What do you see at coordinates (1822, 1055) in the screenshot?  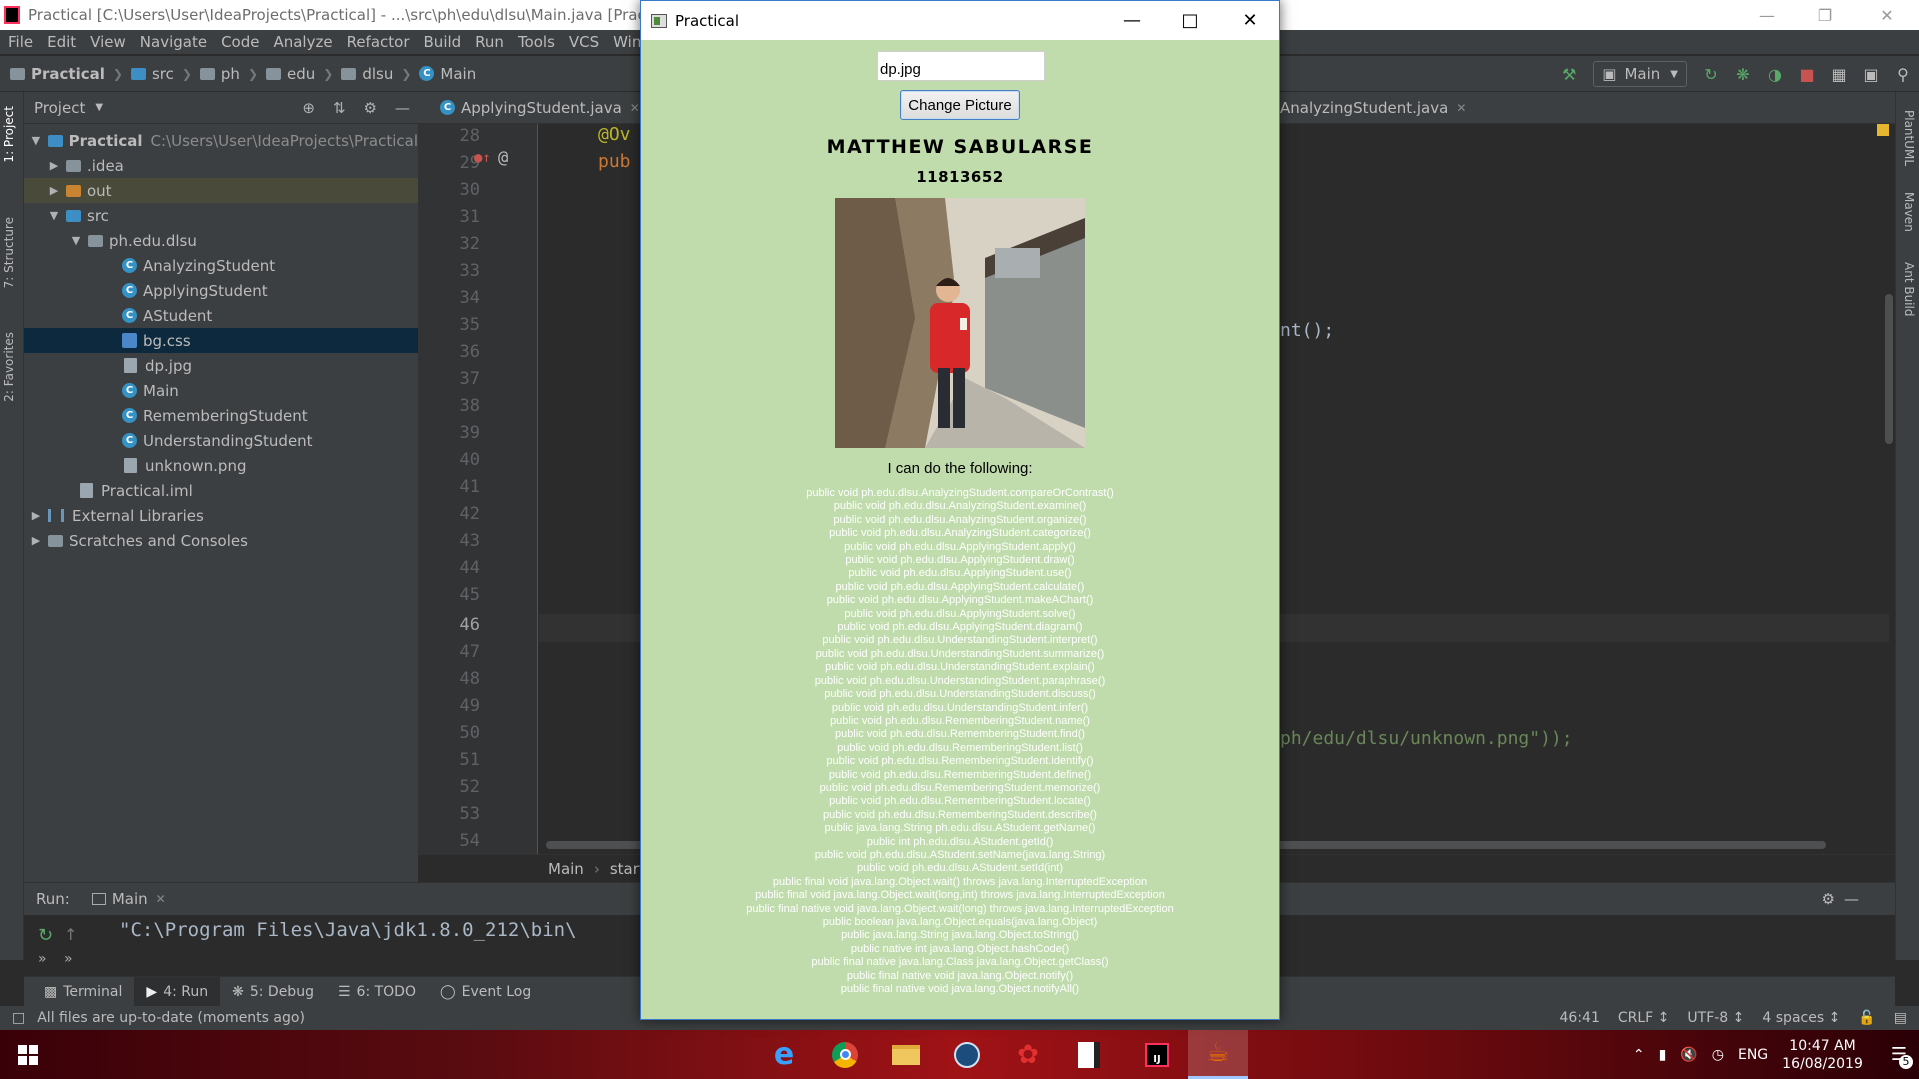 I see `clock: 10:47 AM 16/08/2019` at bounding box center [1822, 1055].